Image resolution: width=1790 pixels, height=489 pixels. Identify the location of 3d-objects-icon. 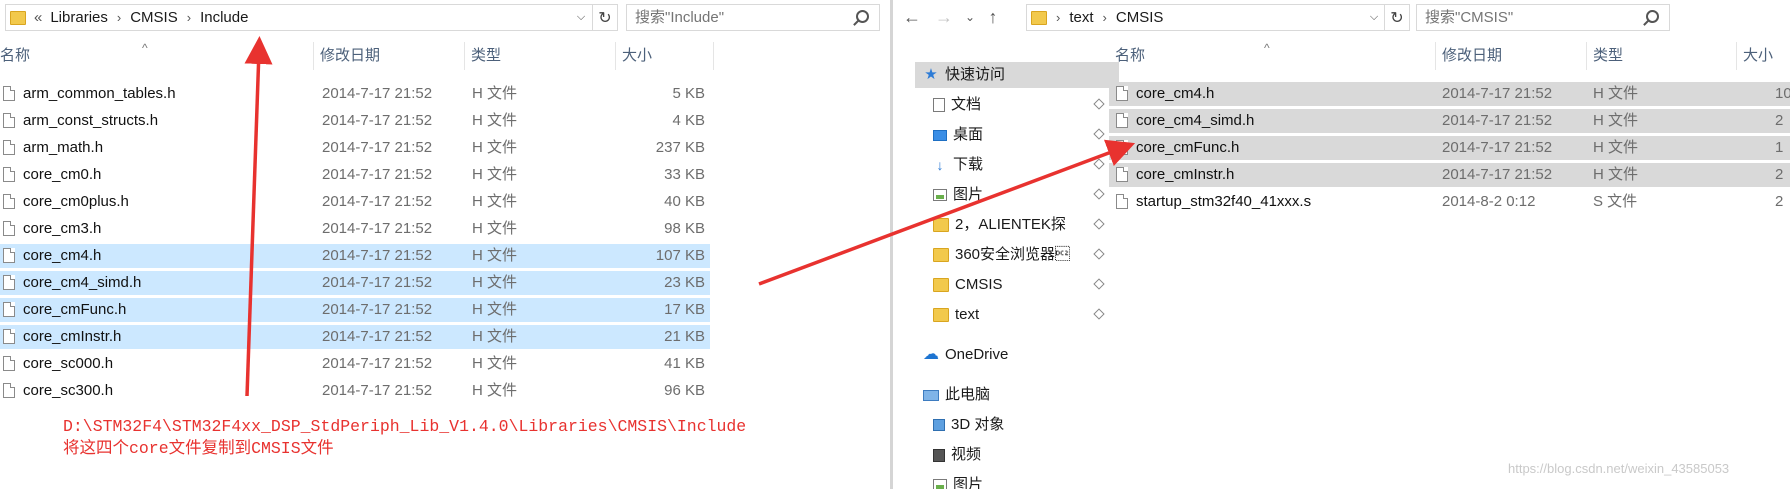
(939, 425).